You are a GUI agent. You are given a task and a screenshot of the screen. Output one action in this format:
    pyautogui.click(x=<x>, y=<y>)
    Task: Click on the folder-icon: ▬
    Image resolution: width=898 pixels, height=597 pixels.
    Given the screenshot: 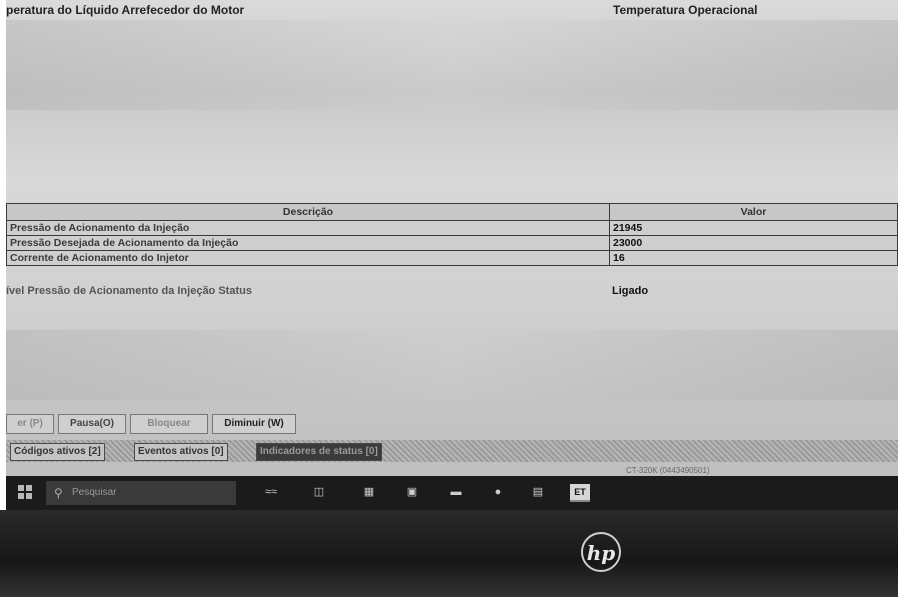 What is the action you would take?
    pyautogui.click(x=456, y=492)
    